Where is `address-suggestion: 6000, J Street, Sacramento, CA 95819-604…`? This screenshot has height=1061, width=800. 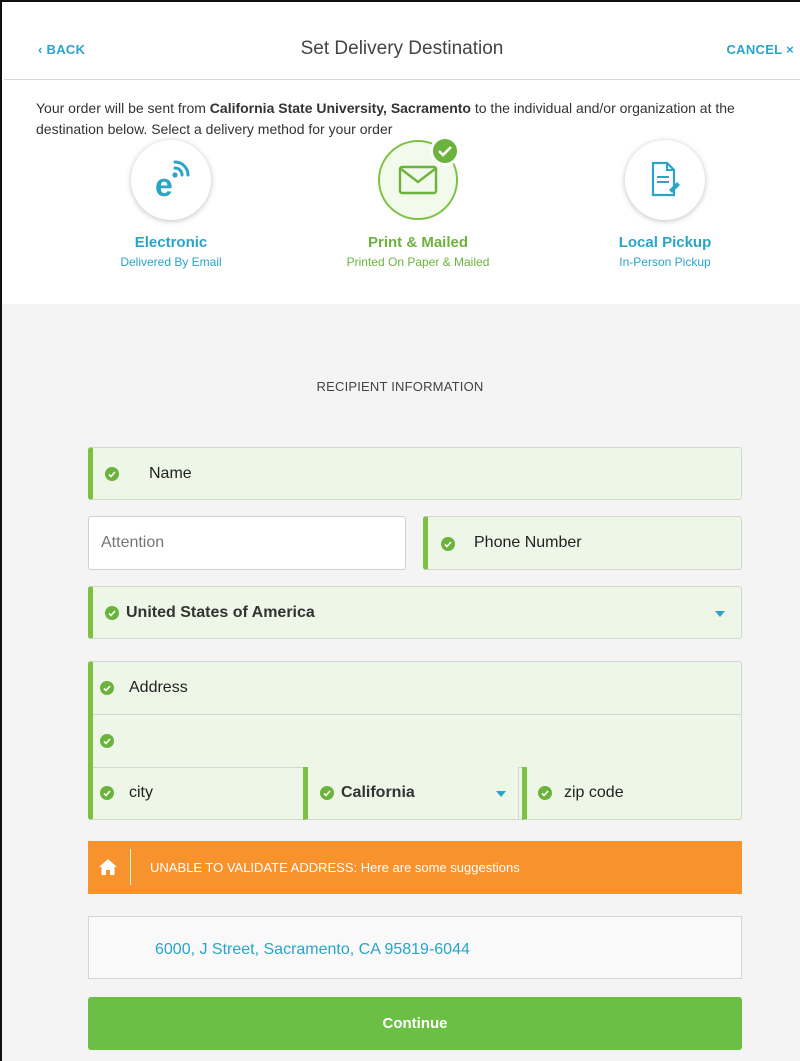
address-suggestion: 6000, J Street, Sacramento, CA 95819-604… is located at coordinates (415, 947).